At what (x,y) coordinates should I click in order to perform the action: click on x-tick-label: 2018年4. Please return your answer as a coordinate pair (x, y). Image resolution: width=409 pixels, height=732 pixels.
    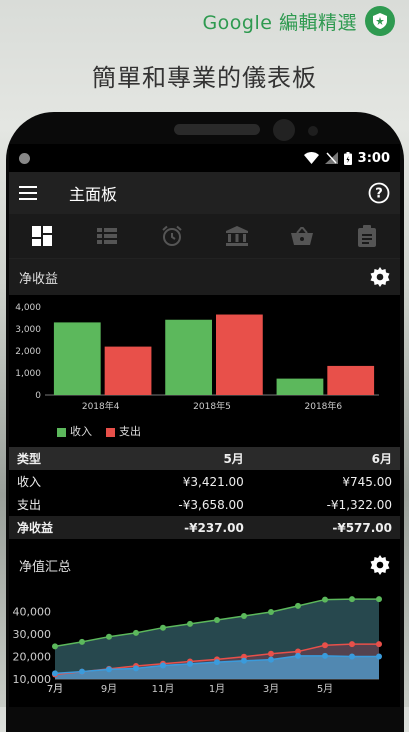
    Looking at the image, I should click on (101, 406).